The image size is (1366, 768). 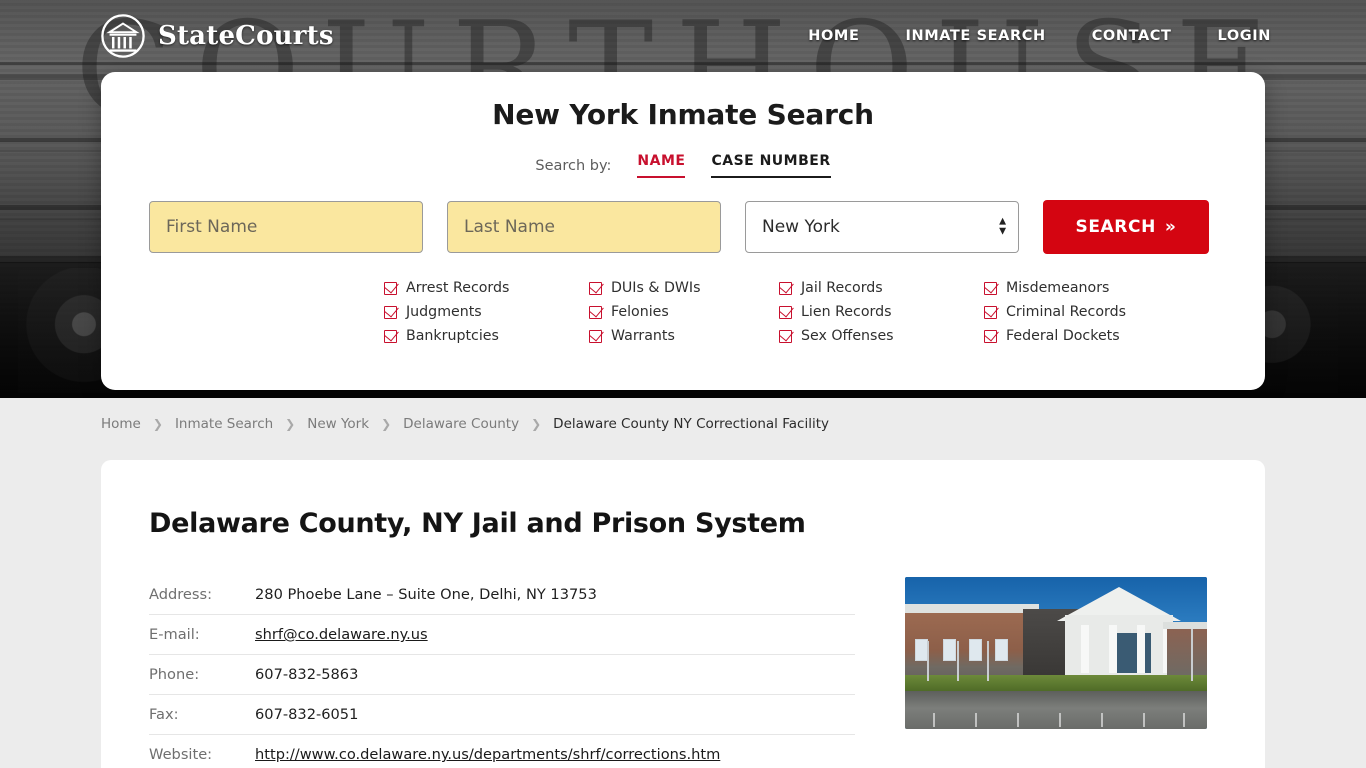 I want to click on record-type-label: Judgments, so click(x=444, y=312).